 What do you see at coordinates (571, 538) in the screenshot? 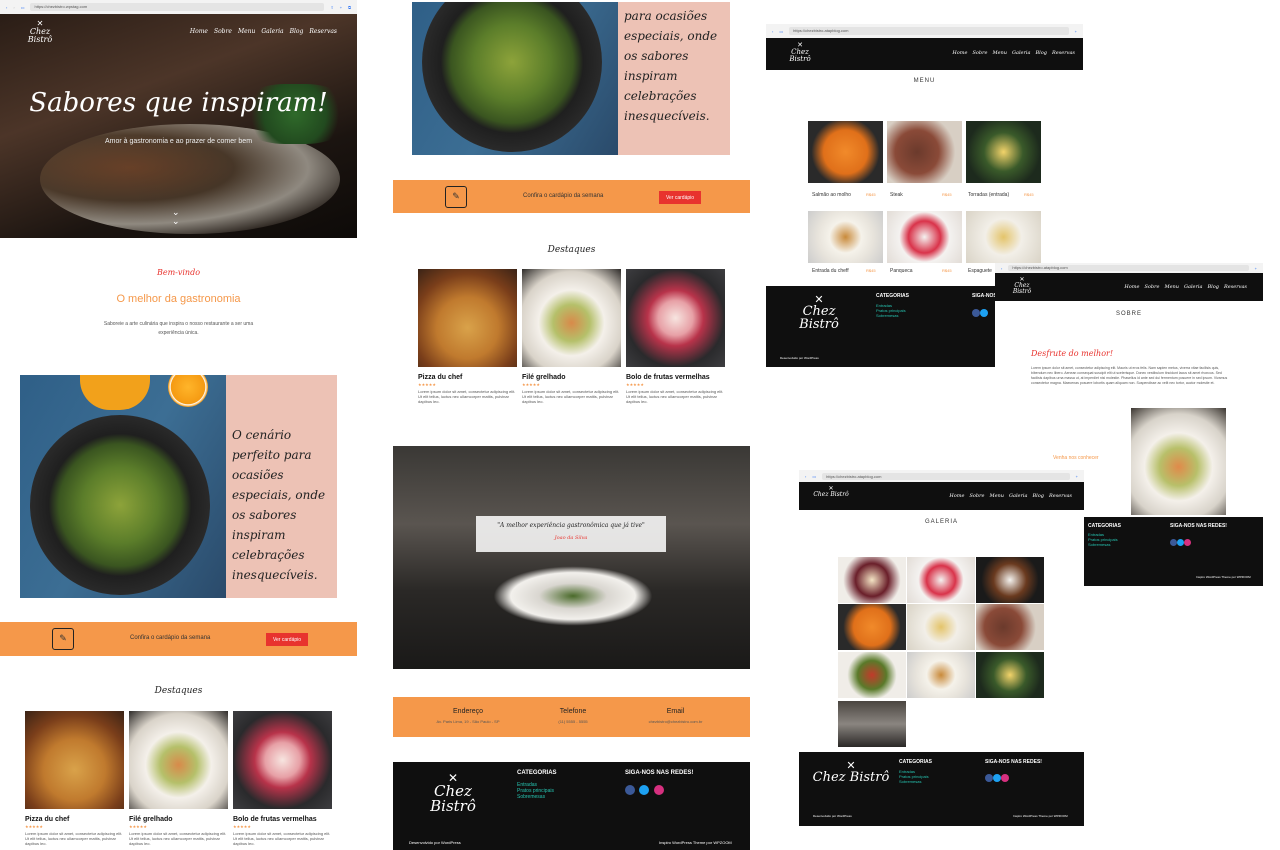
I see `testimonial-author: Joao da Silva` at bounding box center [571, 538].